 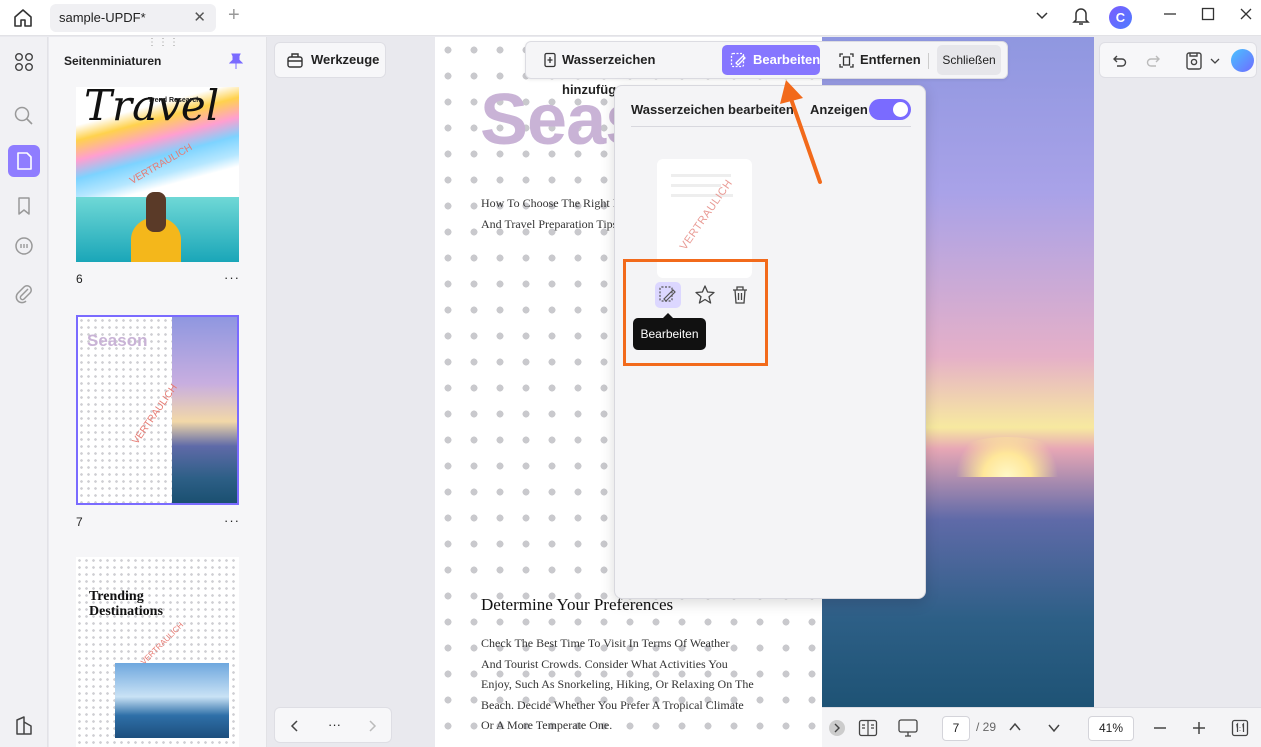 What do you see at coordinates (373, 726) in the screenshot?
I see `next-page-icon` at bounding box center [373, 726].